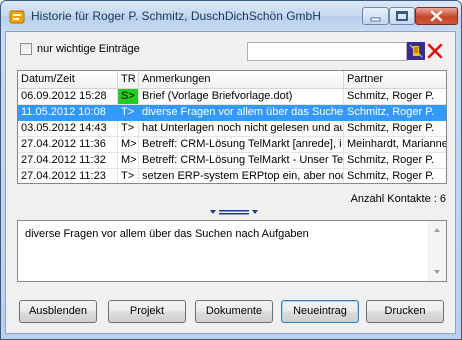 This screenshot has height=340, width=462. I want to click on column-header-partner: Partner, so click(395, 79).